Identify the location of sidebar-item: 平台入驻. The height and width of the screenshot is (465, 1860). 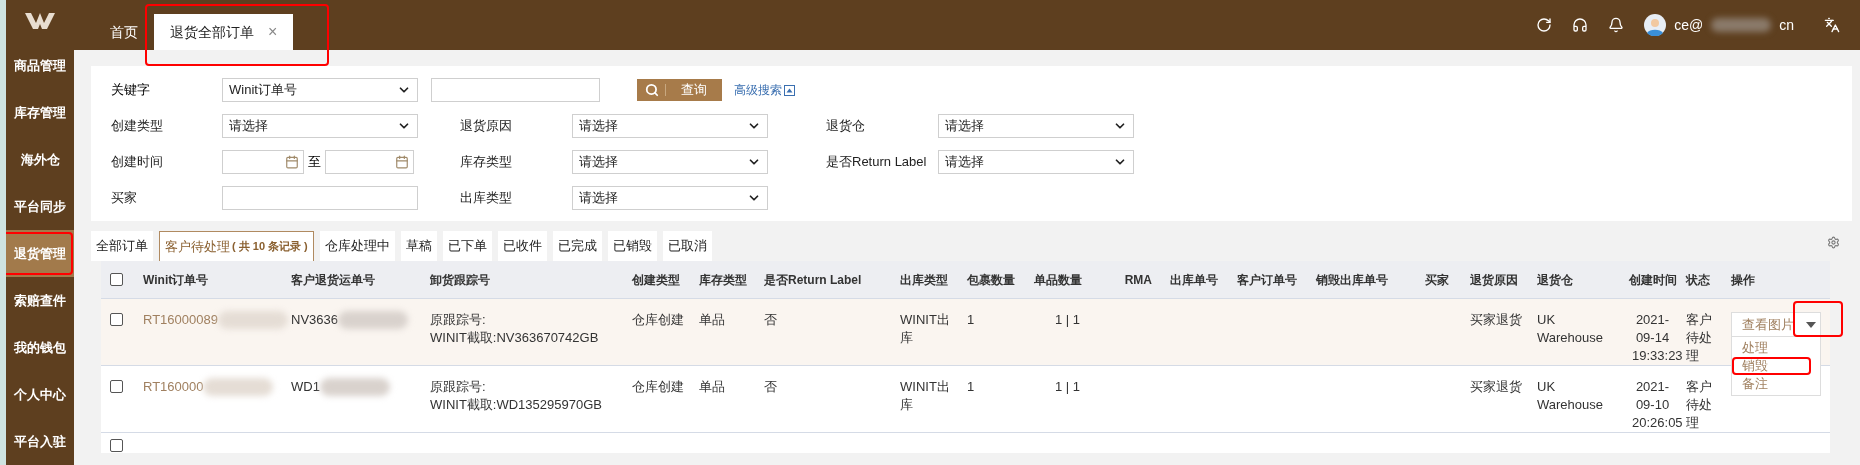
(40, 441).